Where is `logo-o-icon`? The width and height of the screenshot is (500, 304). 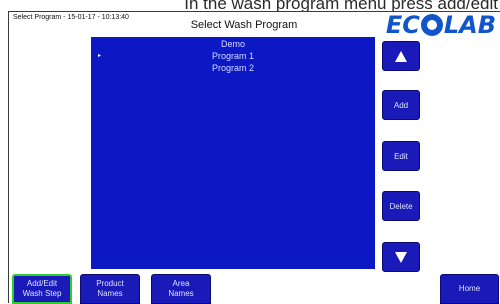
logo-o-icon is located at coordinates (431, 25).